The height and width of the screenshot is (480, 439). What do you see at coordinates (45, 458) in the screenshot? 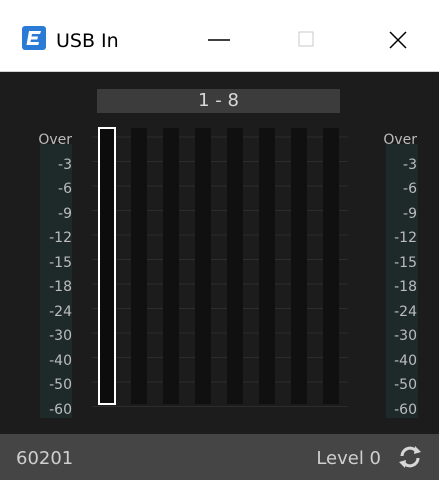
I see `device-id: 60201` at bounding box center [45, 458].